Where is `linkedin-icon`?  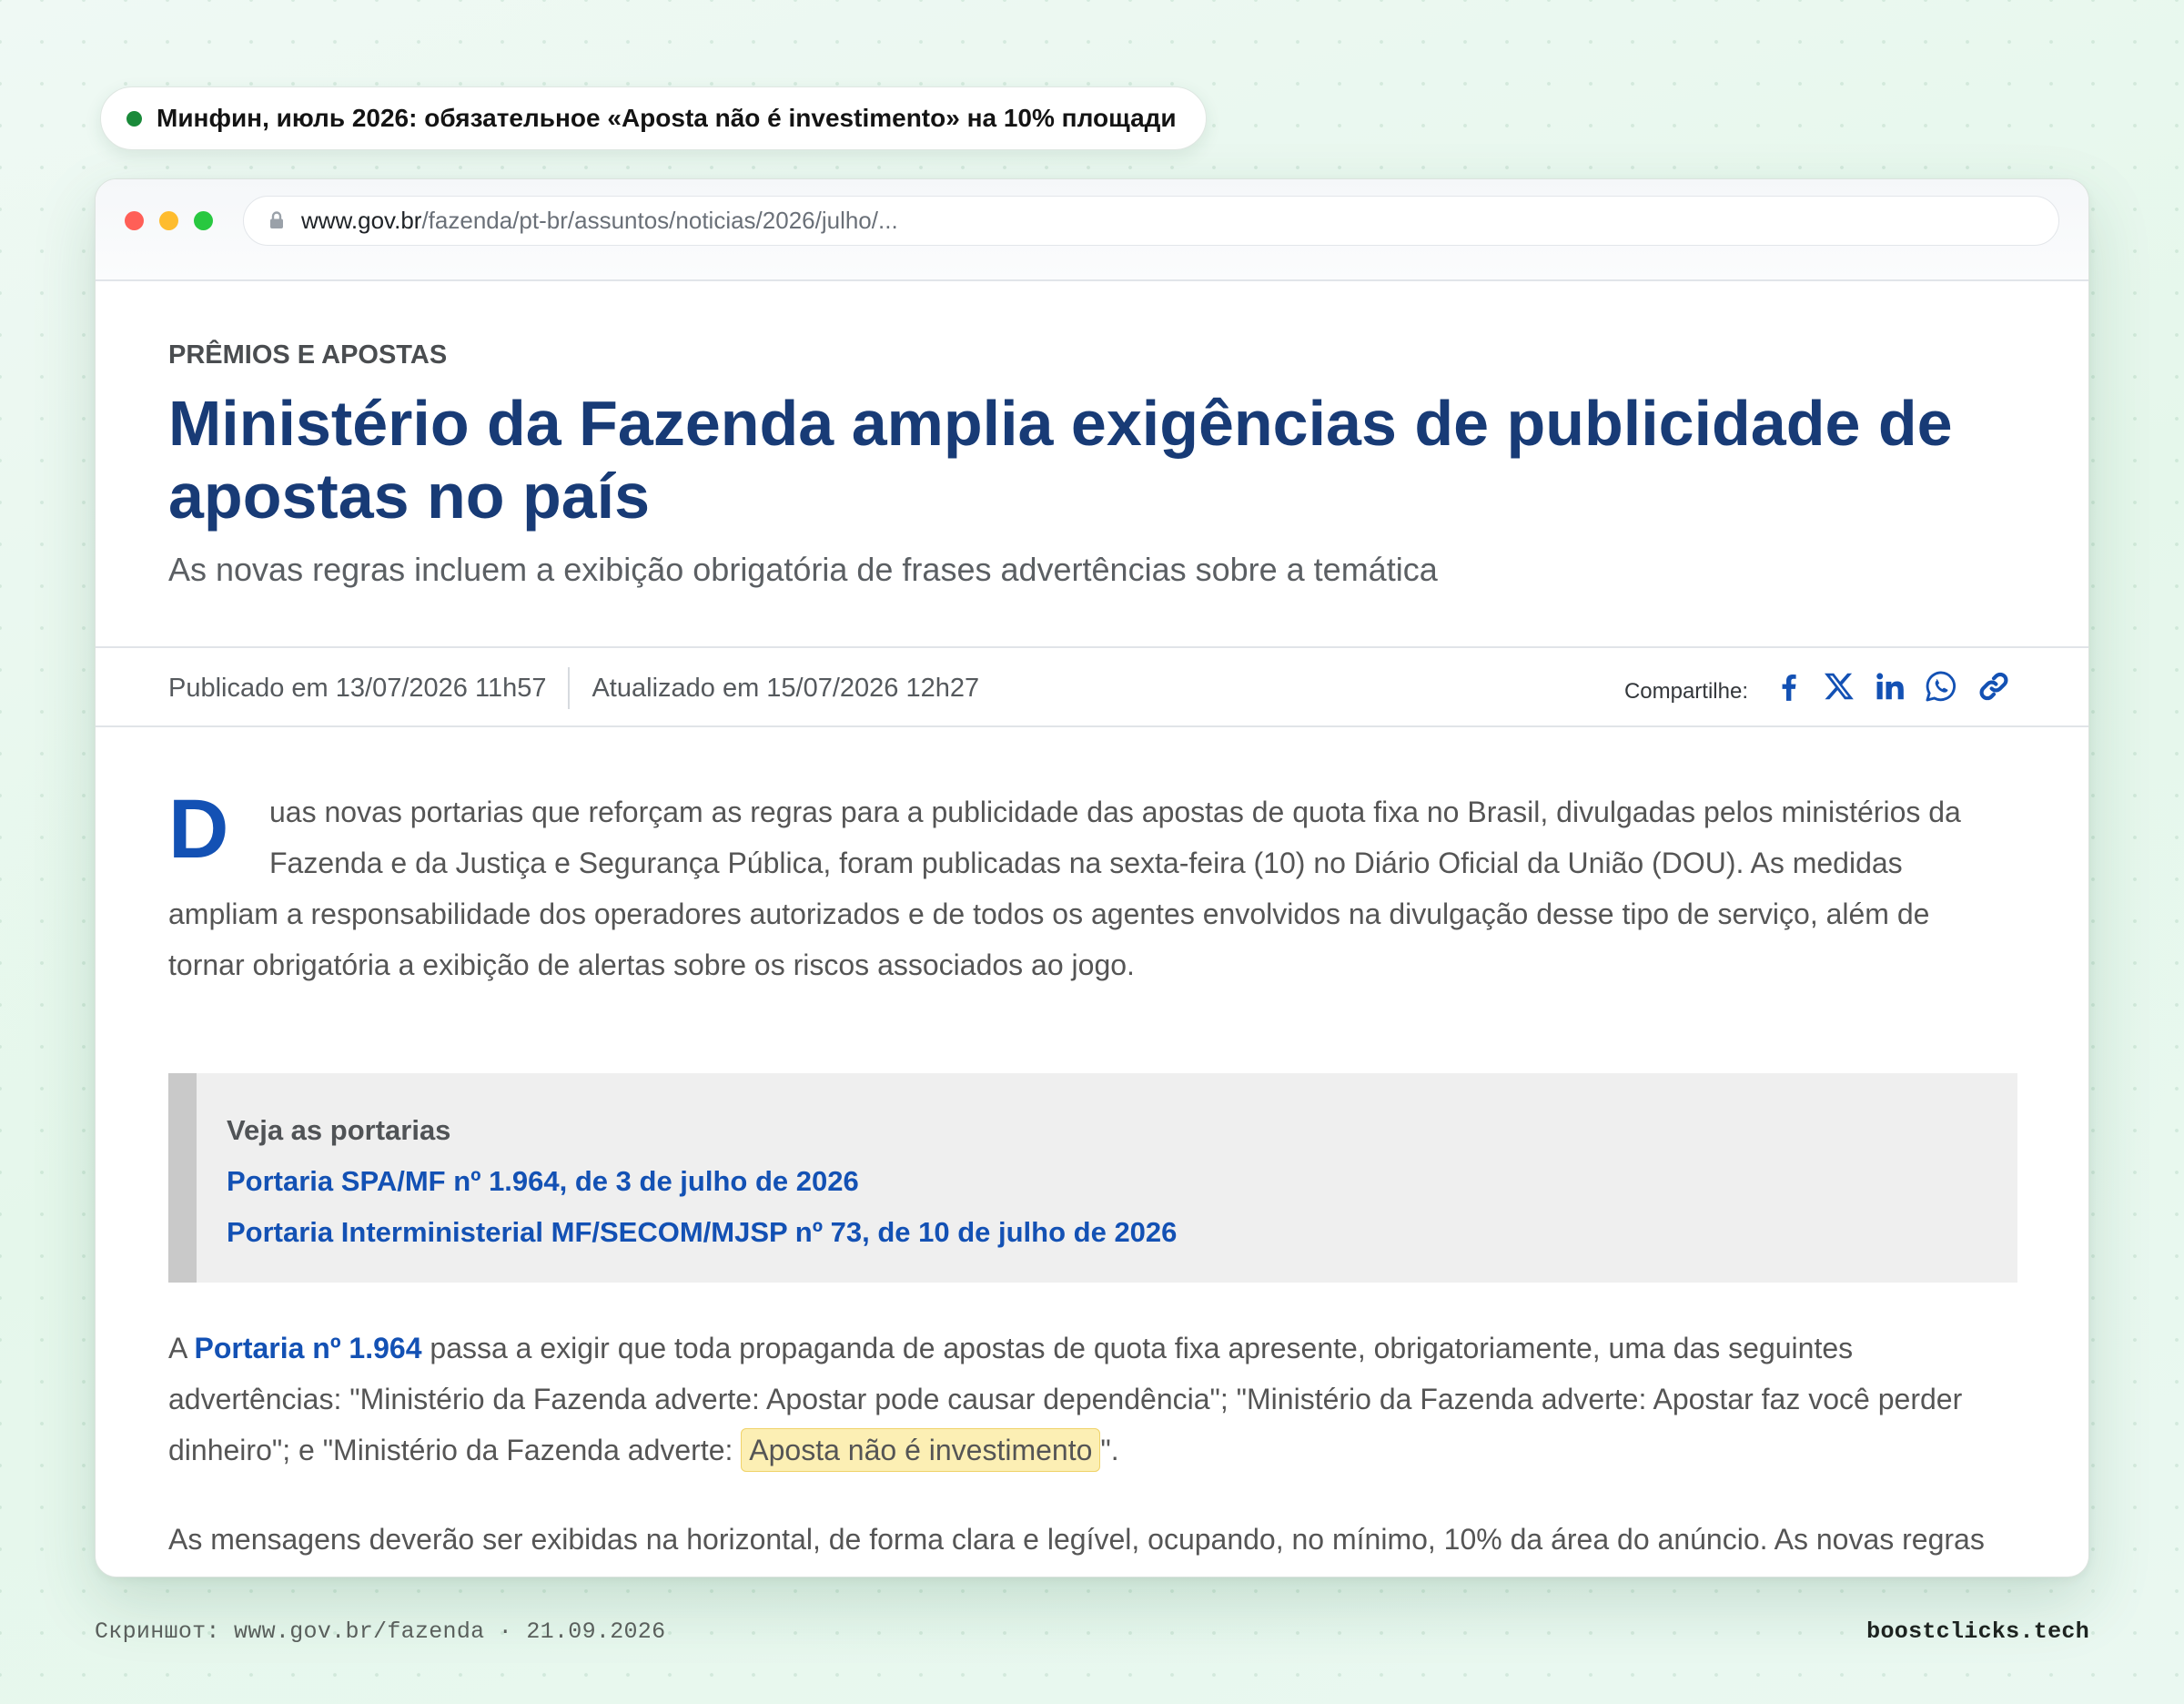
linkedin-icon is located at coordinates (1889, 686).